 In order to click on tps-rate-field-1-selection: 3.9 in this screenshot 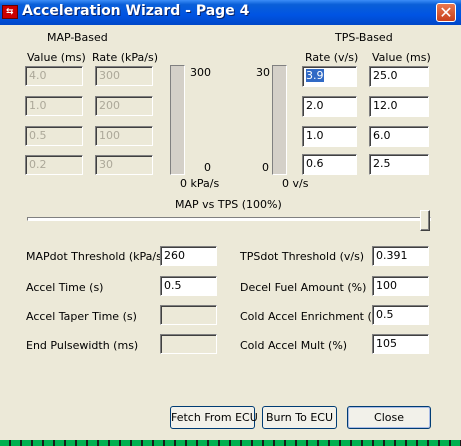, I will do `click(315, 75)`.